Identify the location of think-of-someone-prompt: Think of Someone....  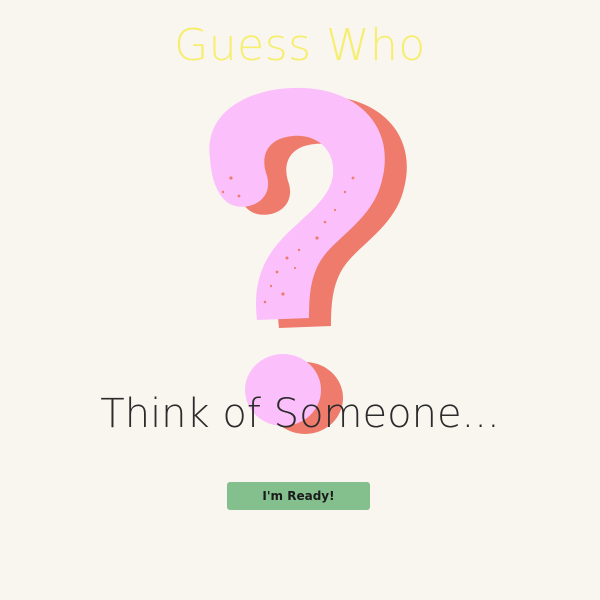
(300, 414).